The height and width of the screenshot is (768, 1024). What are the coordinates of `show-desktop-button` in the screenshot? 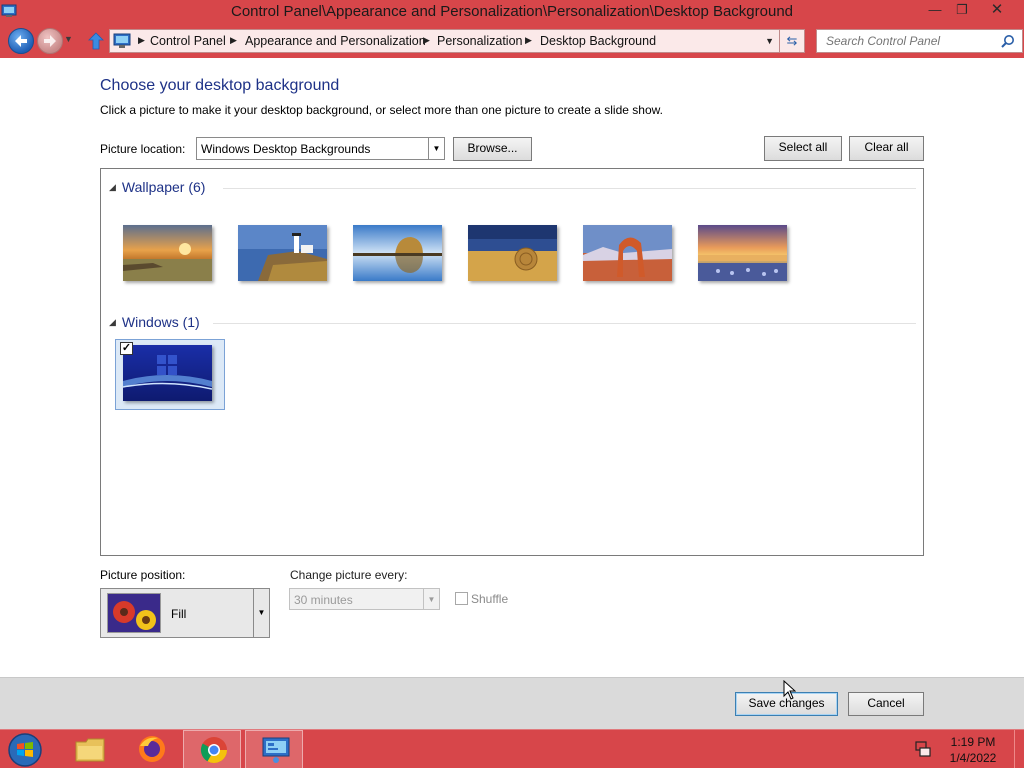 It's located at (1019, 749).